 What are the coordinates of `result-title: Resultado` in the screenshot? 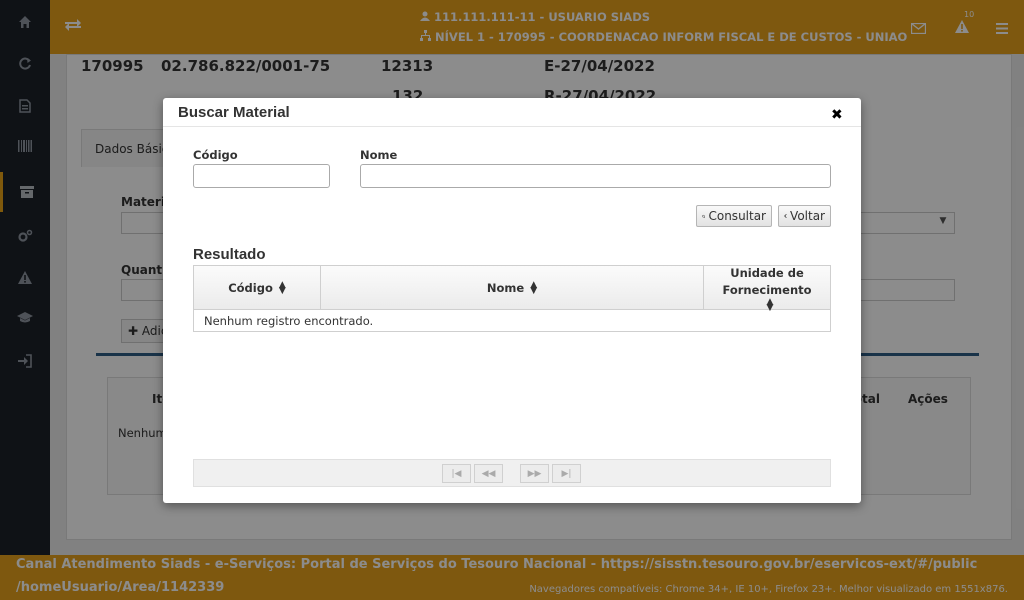 It's located at (229, 254).